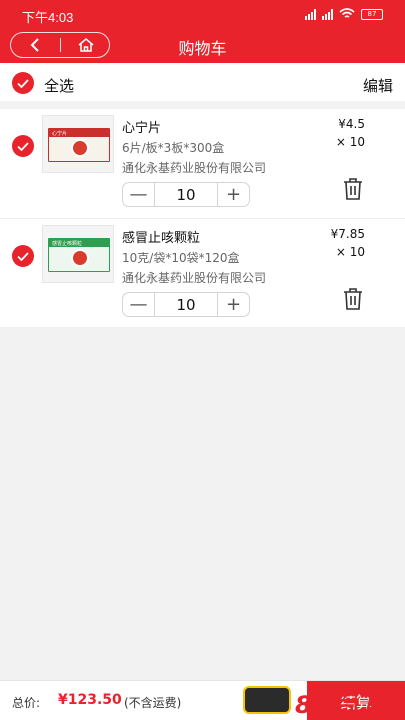  I want to click on edit-button: 编辑, so click(378, 85).